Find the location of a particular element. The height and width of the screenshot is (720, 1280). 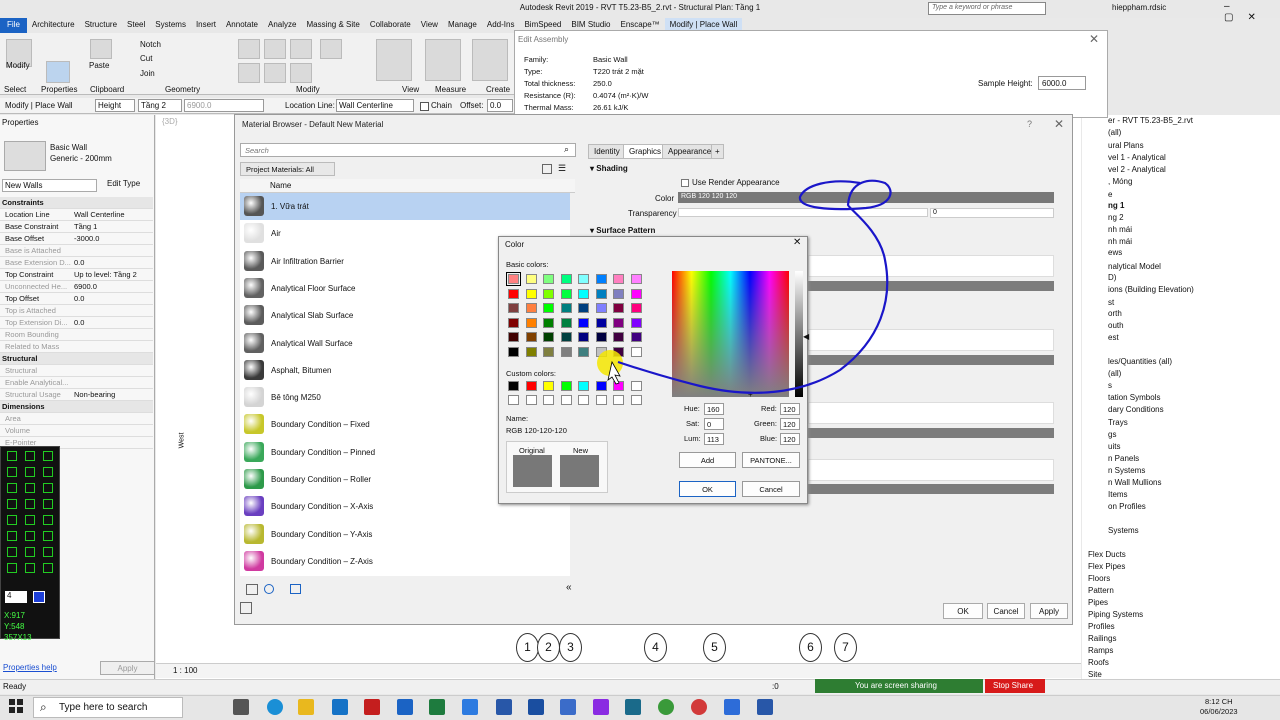

green-input: 120 is located at coordinates (790, 424).